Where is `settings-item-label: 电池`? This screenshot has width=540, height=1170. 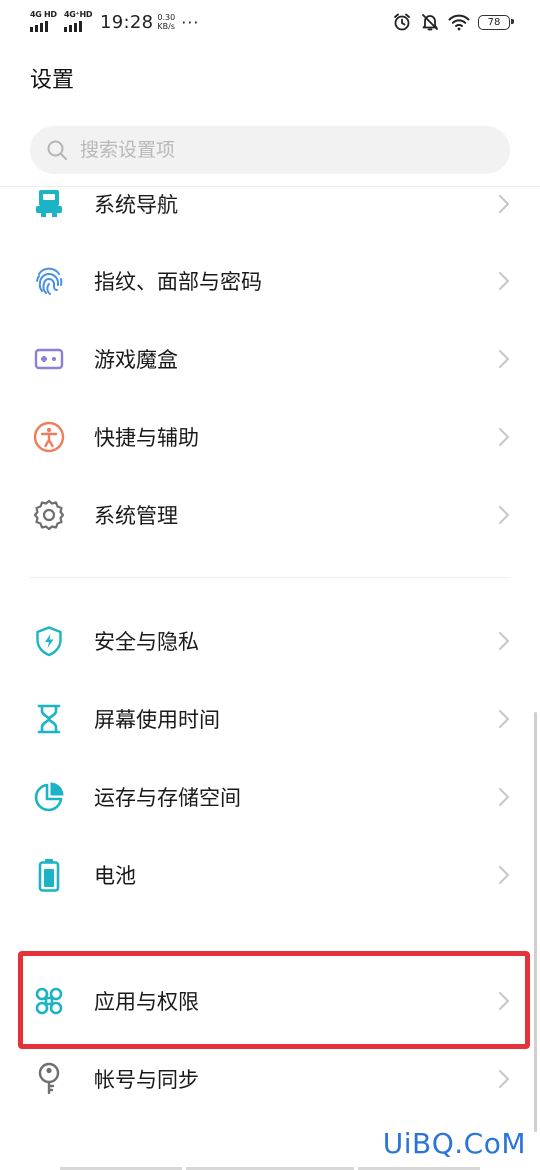
settings-item-label: 电池 is located at coordinates (115, 876).